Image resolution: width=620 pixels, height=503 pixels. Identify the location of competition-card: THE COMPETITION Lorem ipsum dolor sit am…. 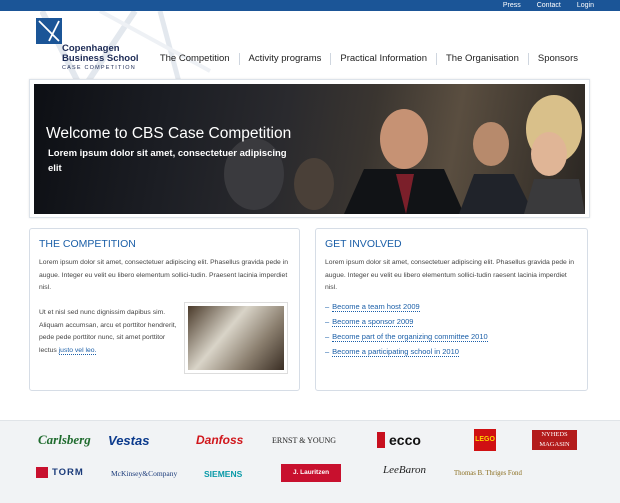
(164, 309).